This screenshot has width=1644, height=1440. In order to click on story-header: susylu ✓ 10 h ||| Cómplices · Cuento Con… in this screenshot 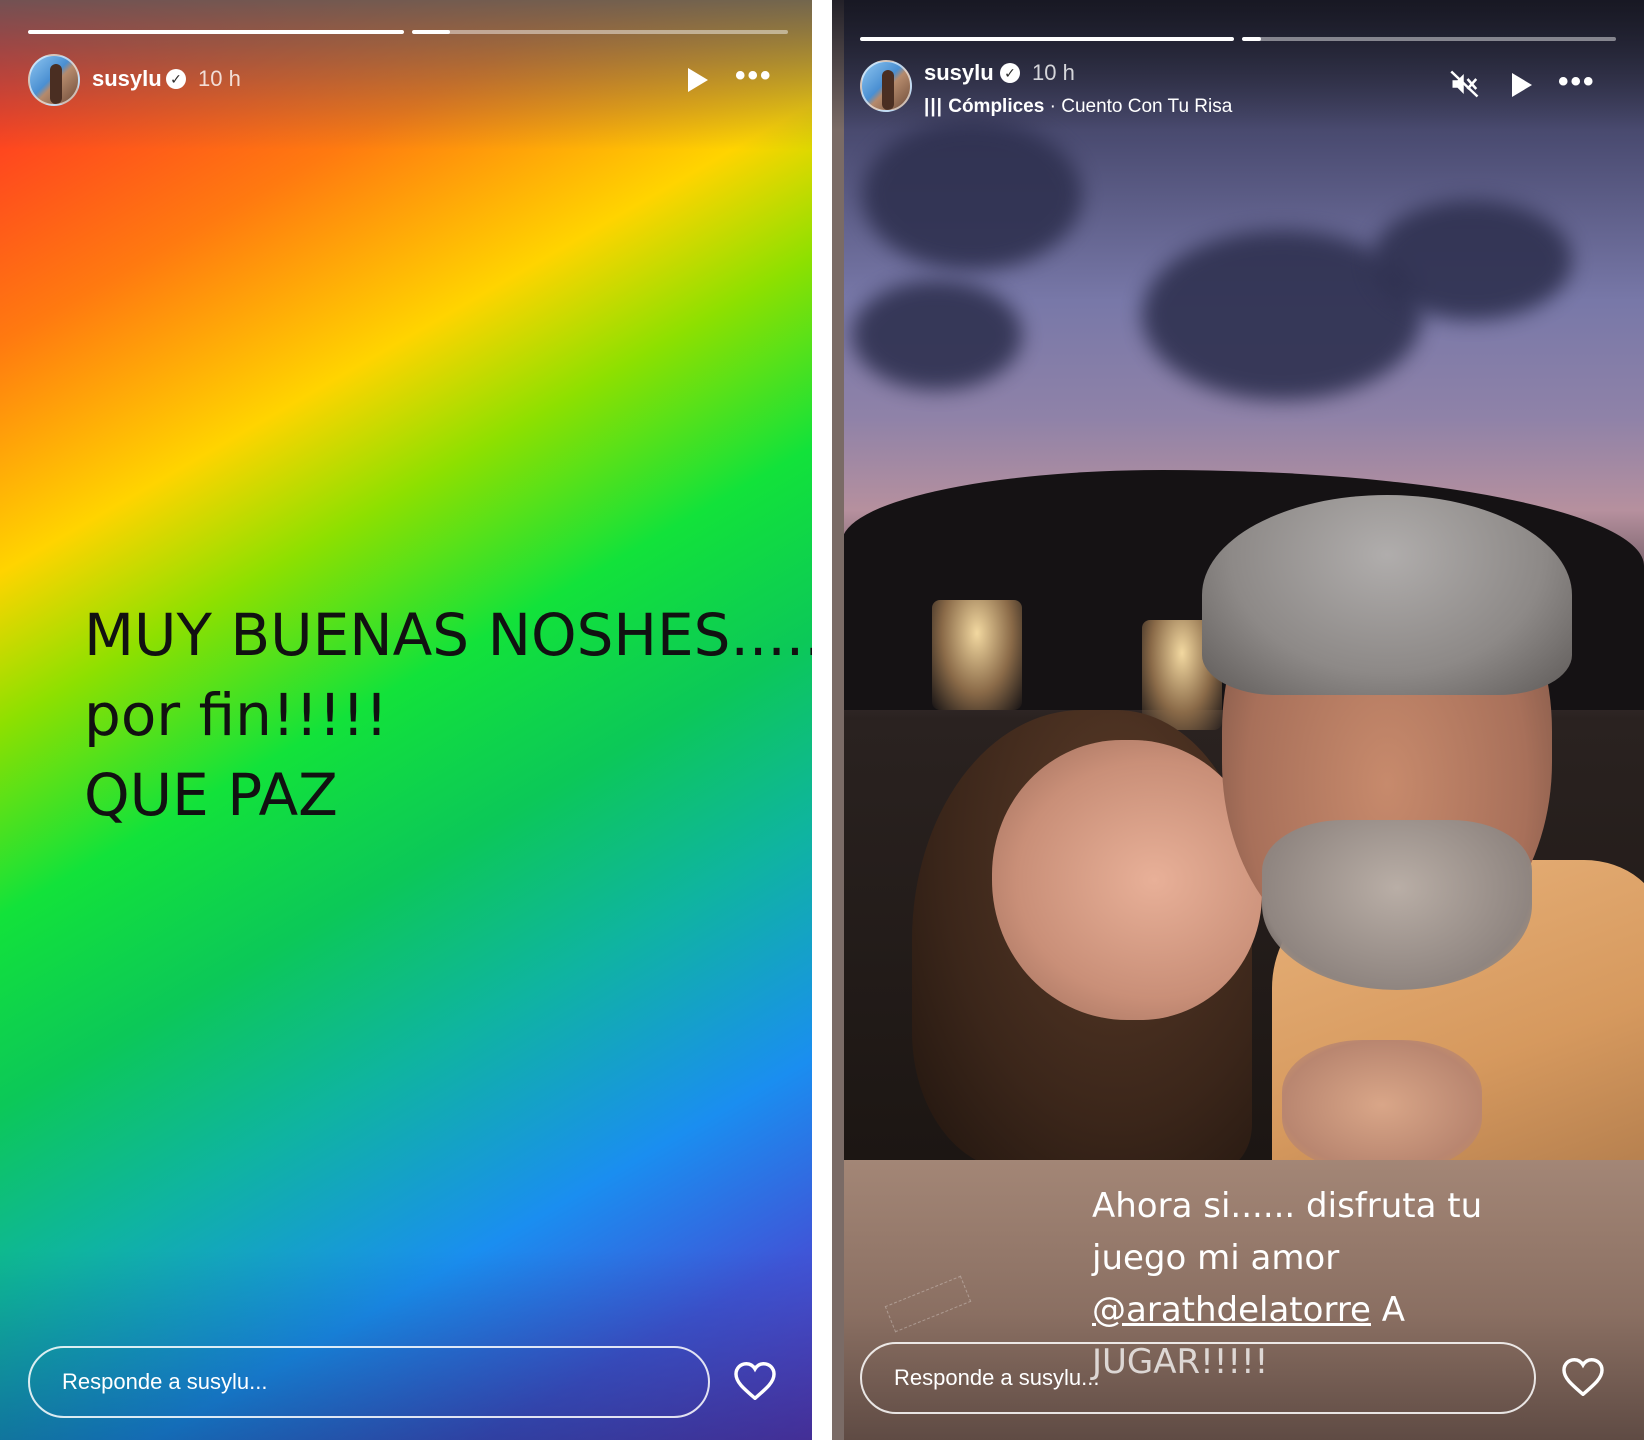, I will do `click(1238, 87)`.